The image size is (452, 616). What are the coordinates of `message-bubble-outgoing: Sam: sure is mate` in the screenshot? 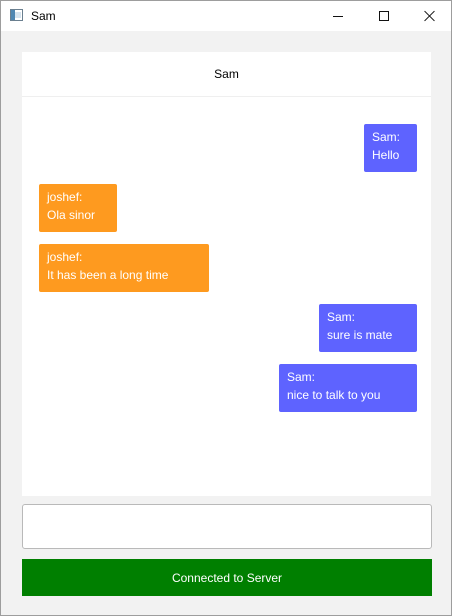 It's located at (368, 328).